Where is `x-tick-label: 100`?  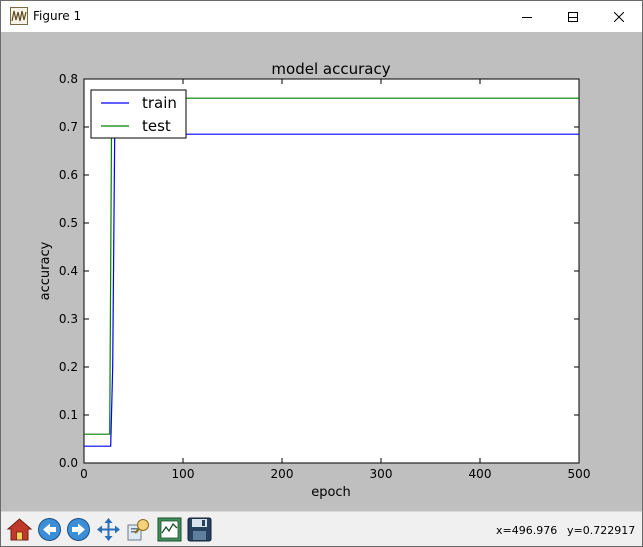
x-tick-label: 100 is located at coordinates (183, 474).